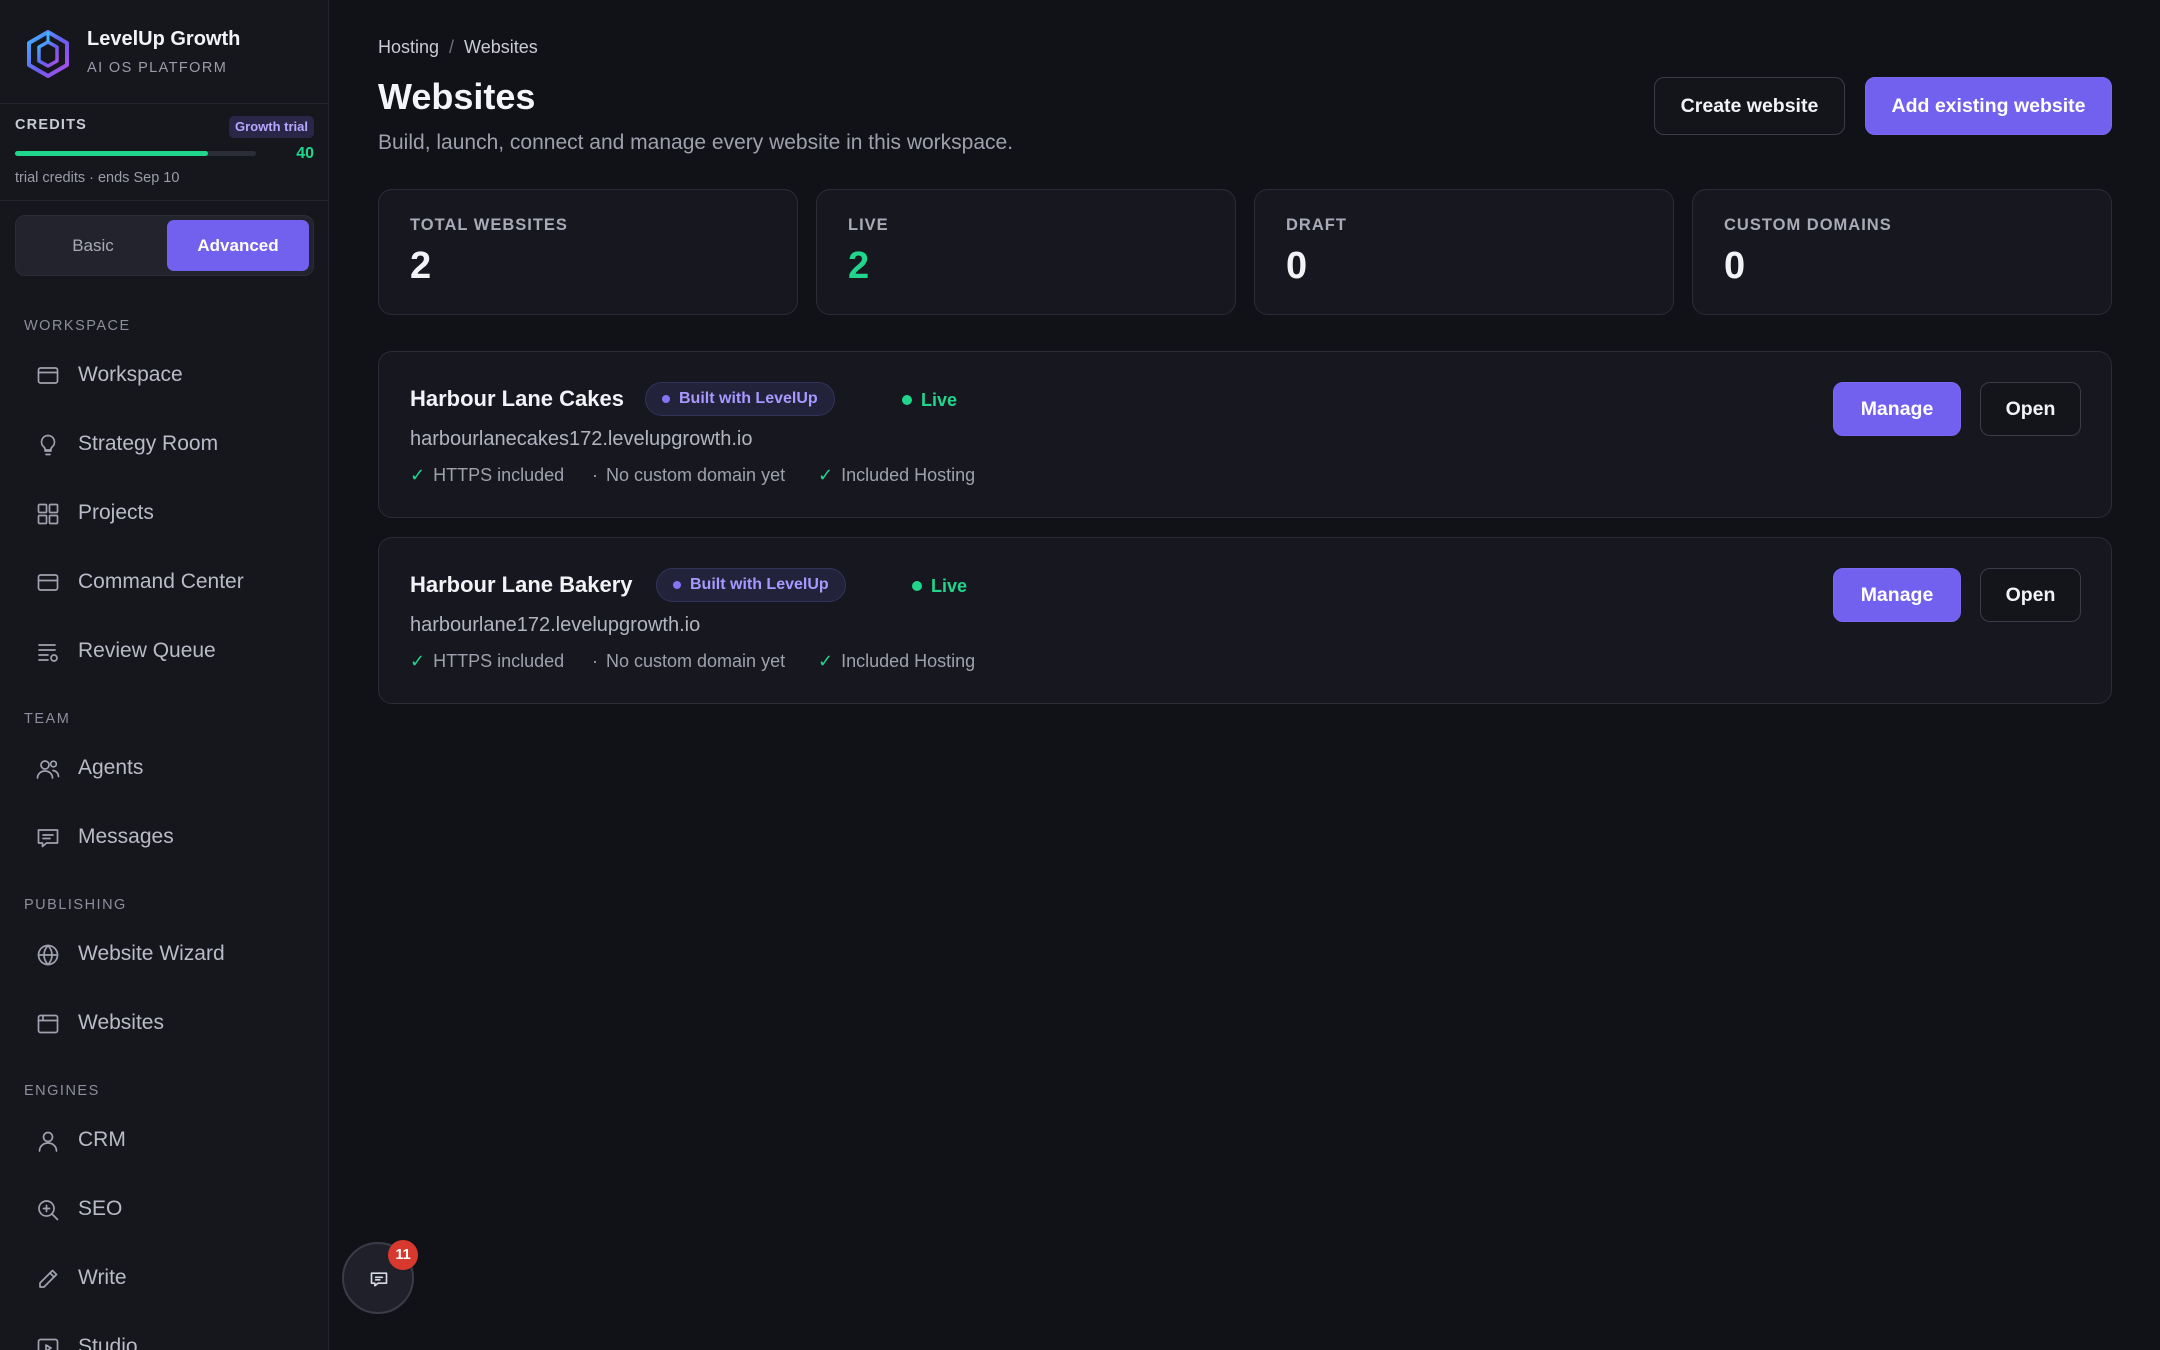 The image size is (2160, 1350). Describe the element at coordinates (1988, 106) in the screenshot. I see `add-existing-website-button: Add existing website` at that location.